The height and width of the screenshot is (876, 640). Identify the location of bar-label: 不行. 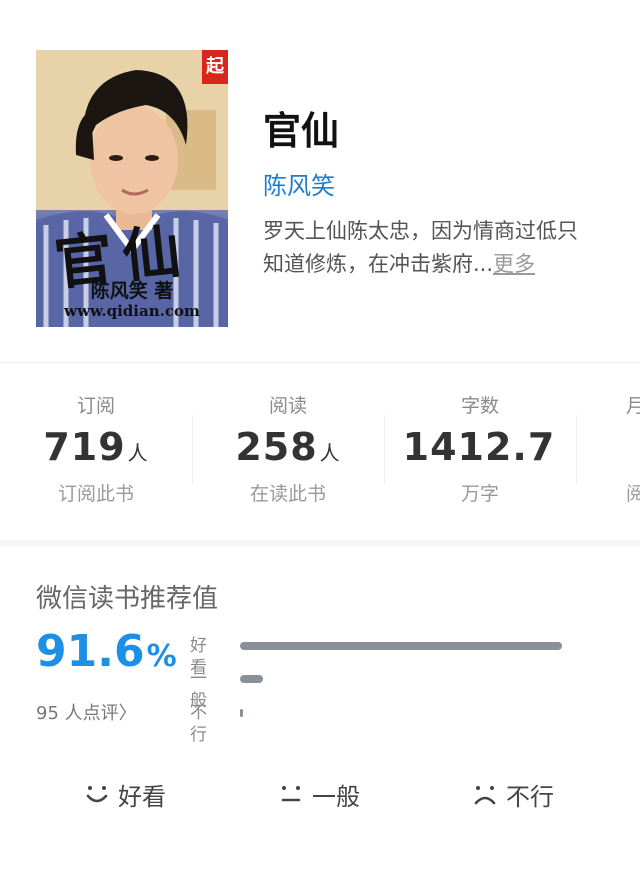
(198, 724).